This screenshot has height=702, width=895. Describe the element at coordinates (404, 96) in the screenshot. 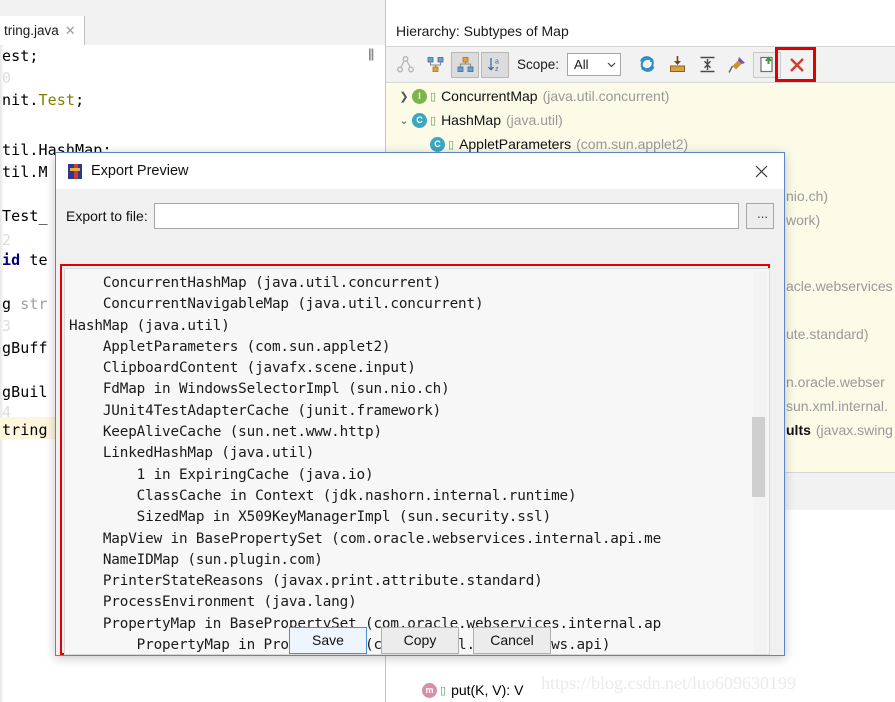

I see `chevron-right-icon: ❯` at that location.